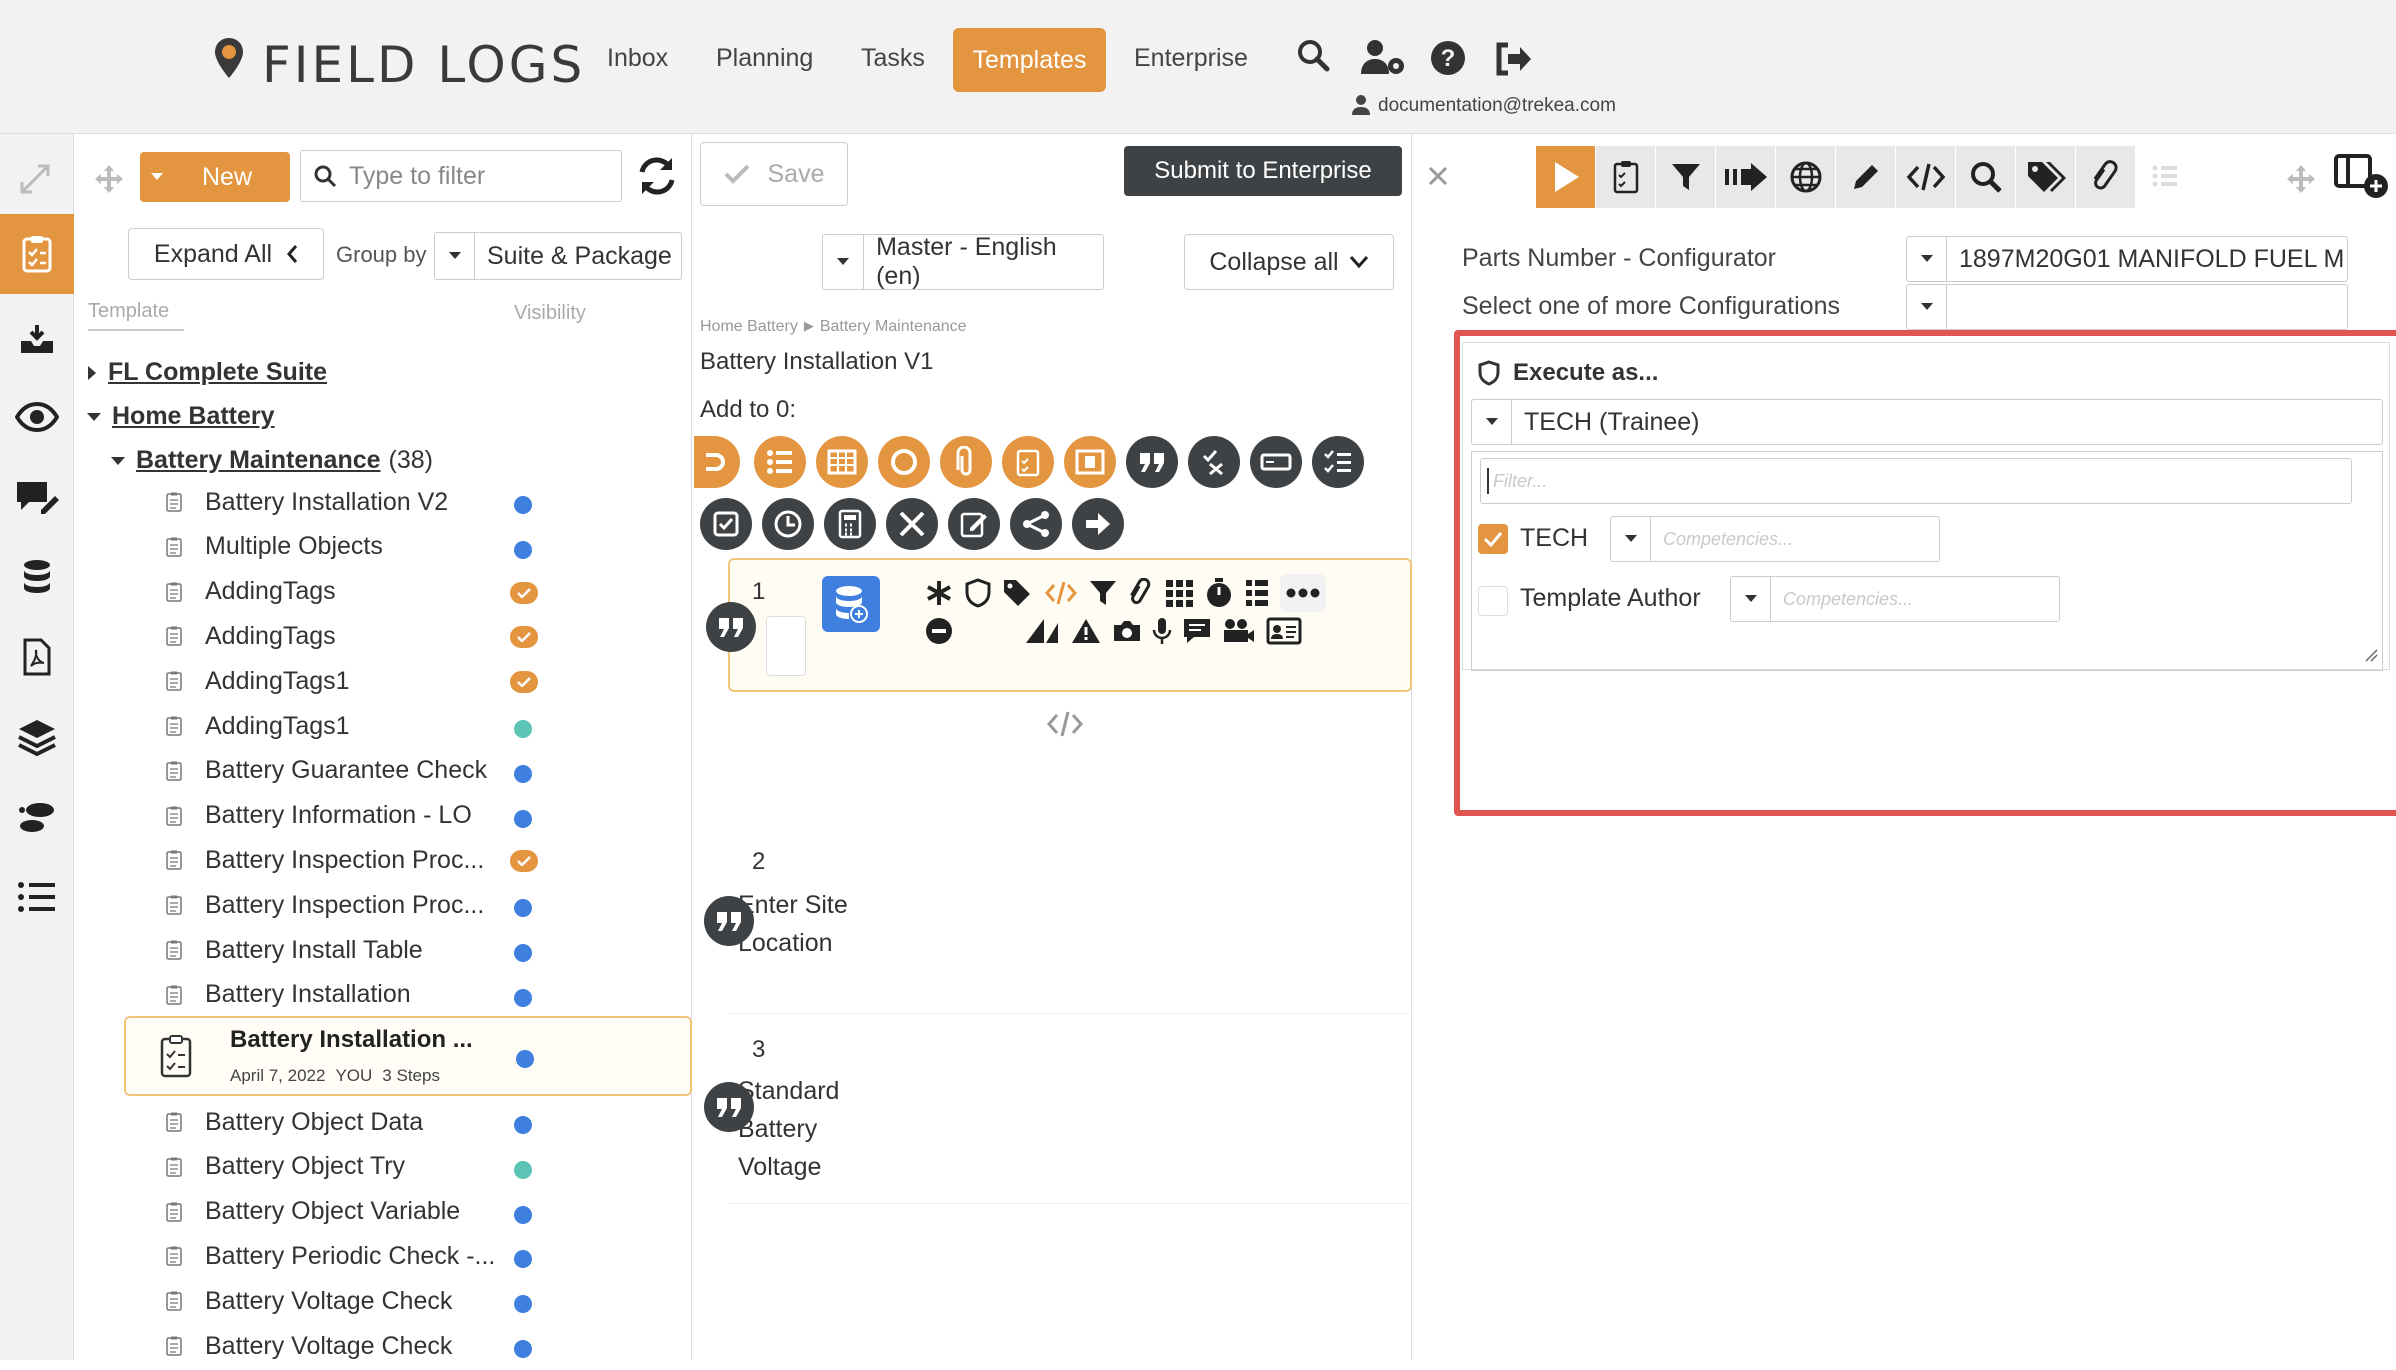 Image resolution: width=2396 pixels, height=1370 pixels. Describe the element at coordinates (893, 327) in the screenshot. I see `breadcrumb-item: Battery Maintenance` at that location.